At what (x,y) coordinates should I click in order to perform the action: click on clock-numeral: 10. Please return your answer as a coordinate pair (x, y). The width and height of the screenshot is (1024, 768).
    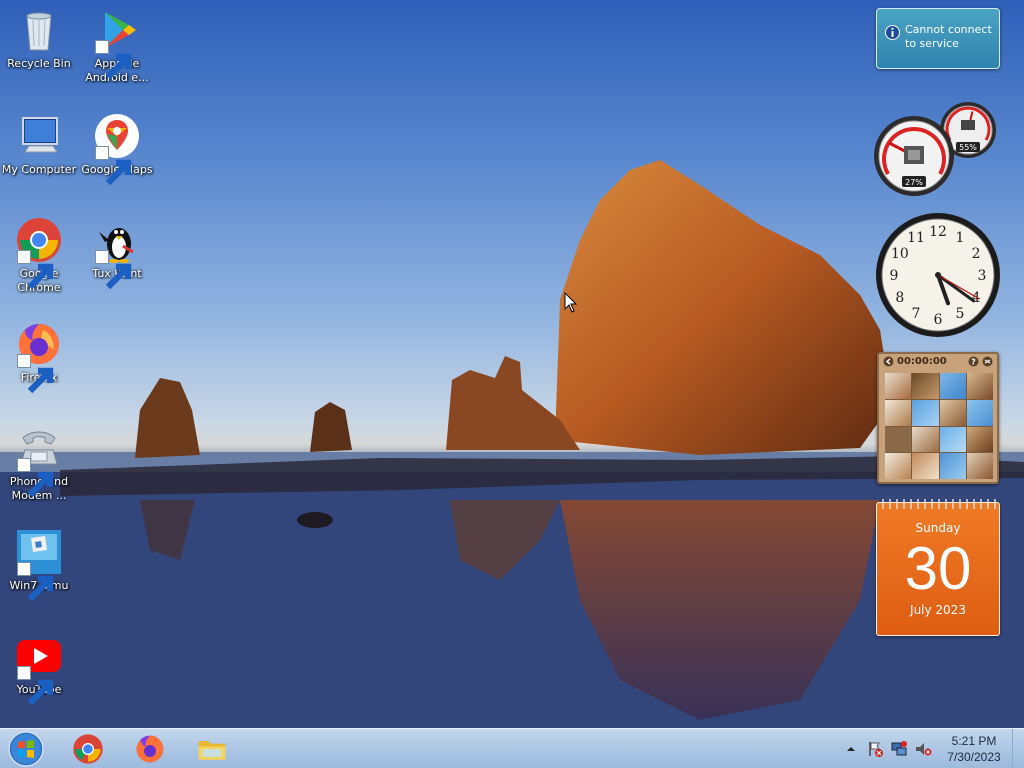
    Looking at the image, I should click on (900, 254).